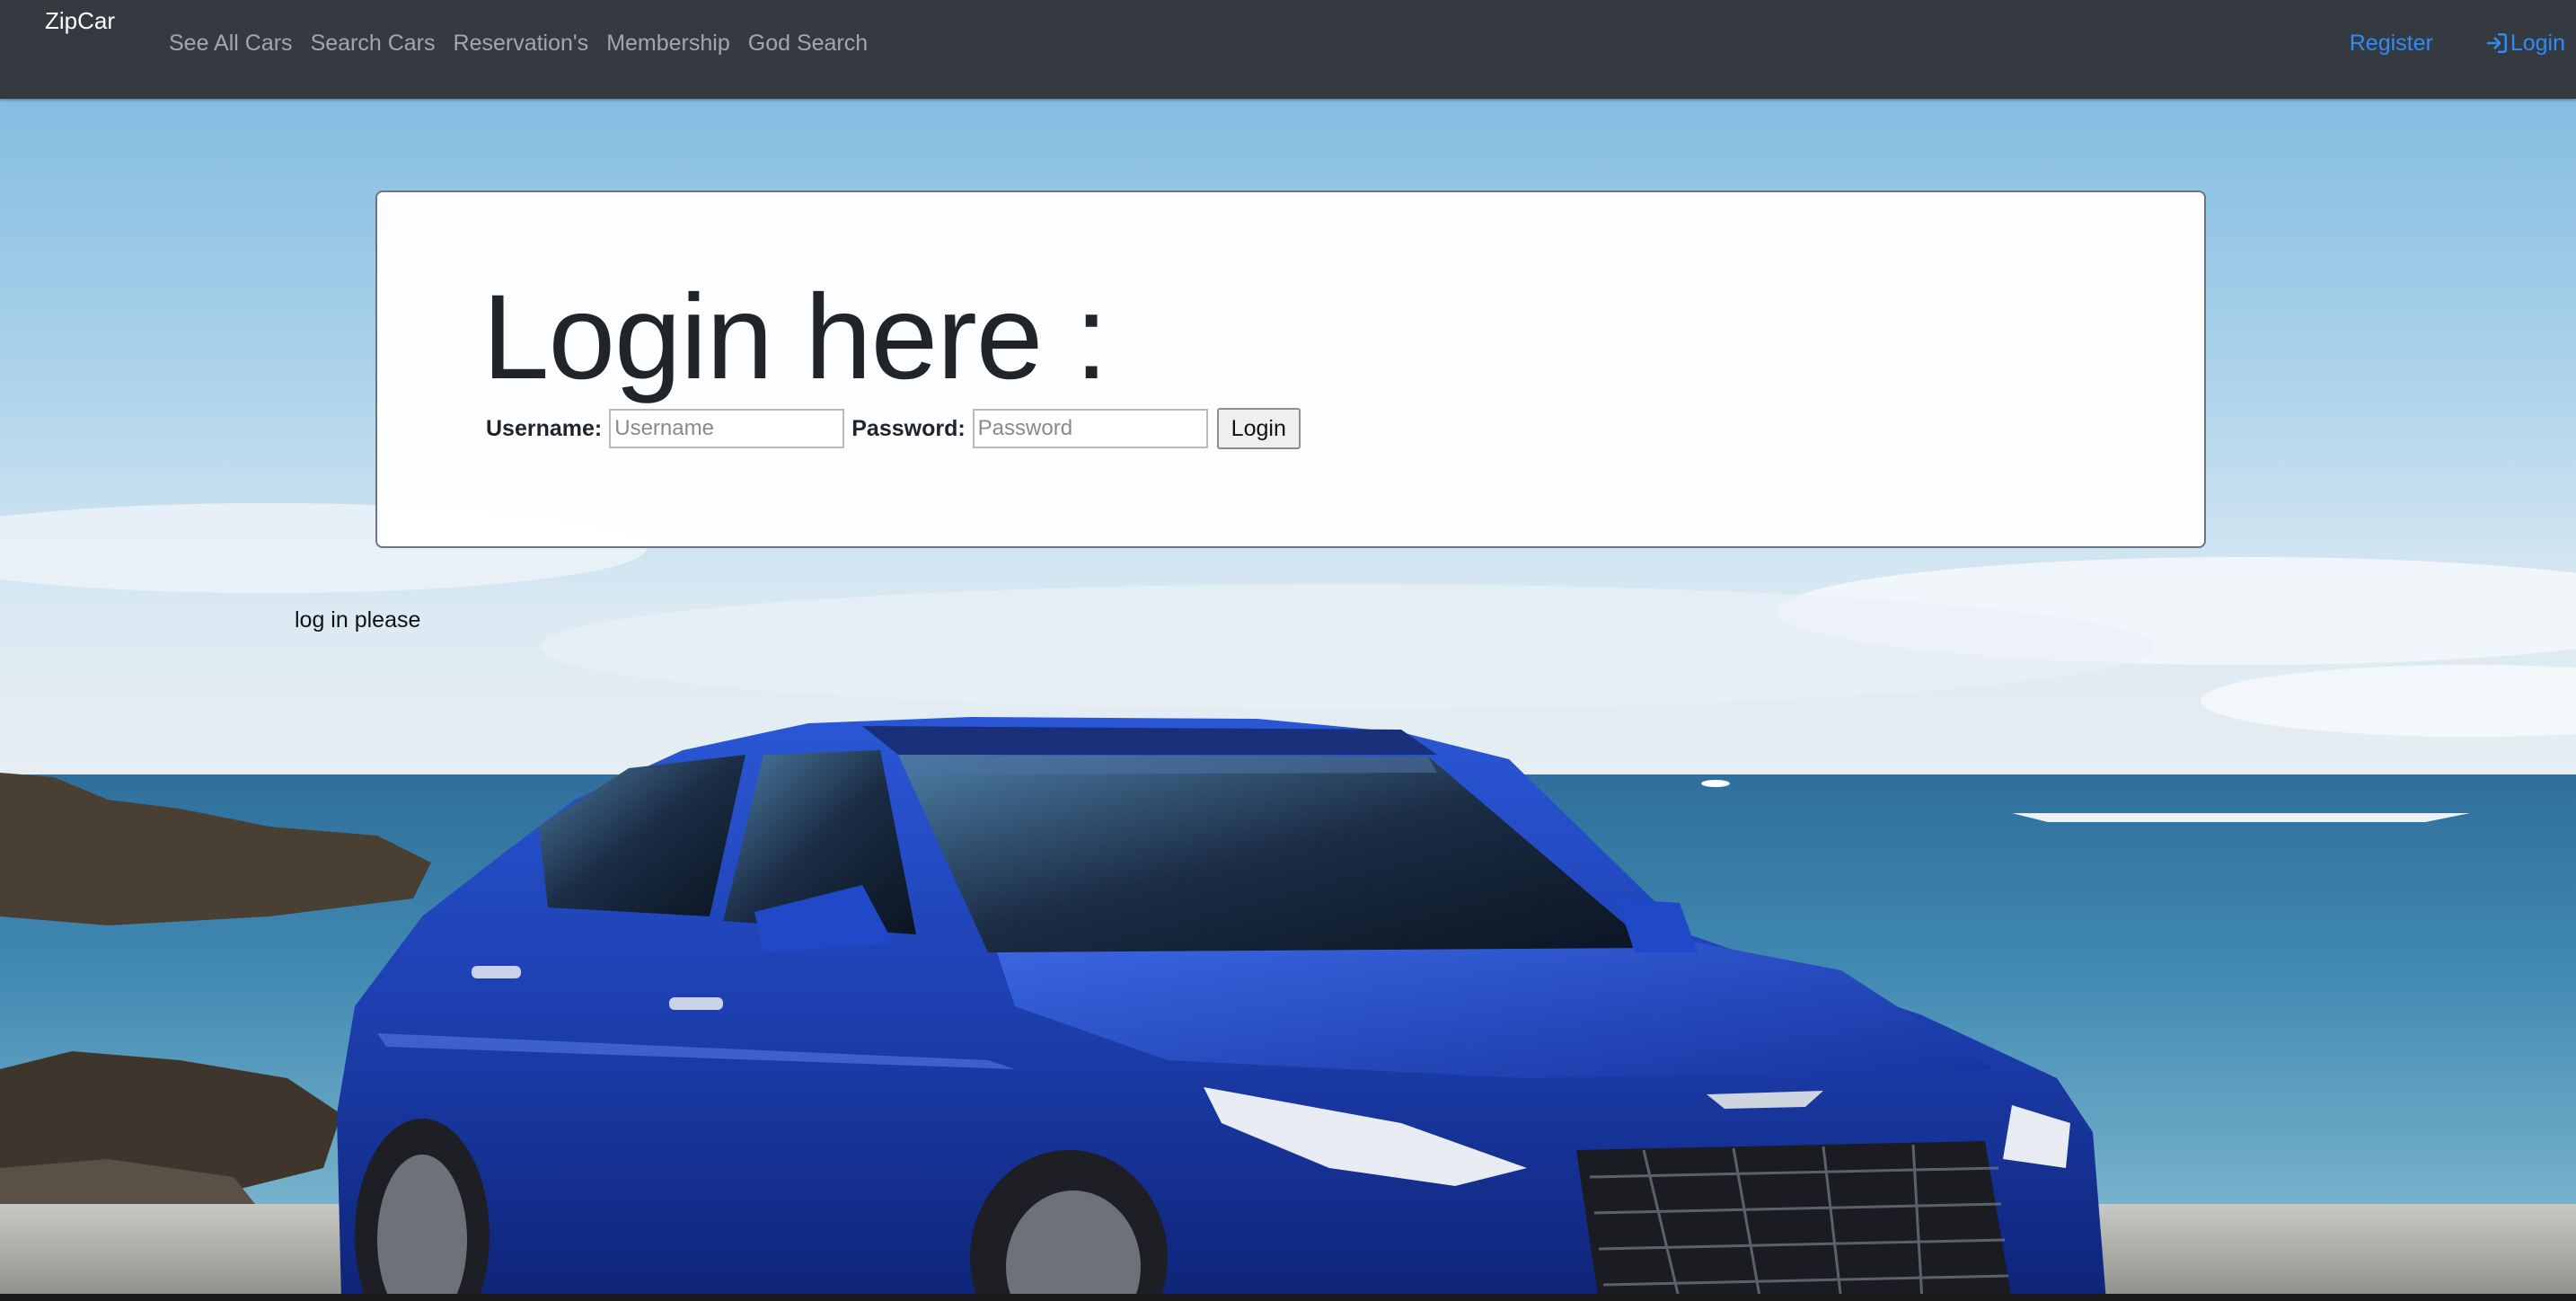 The width and height of the screenshot is (2576, 1301). I want to click on username-input, so click(727, 428).